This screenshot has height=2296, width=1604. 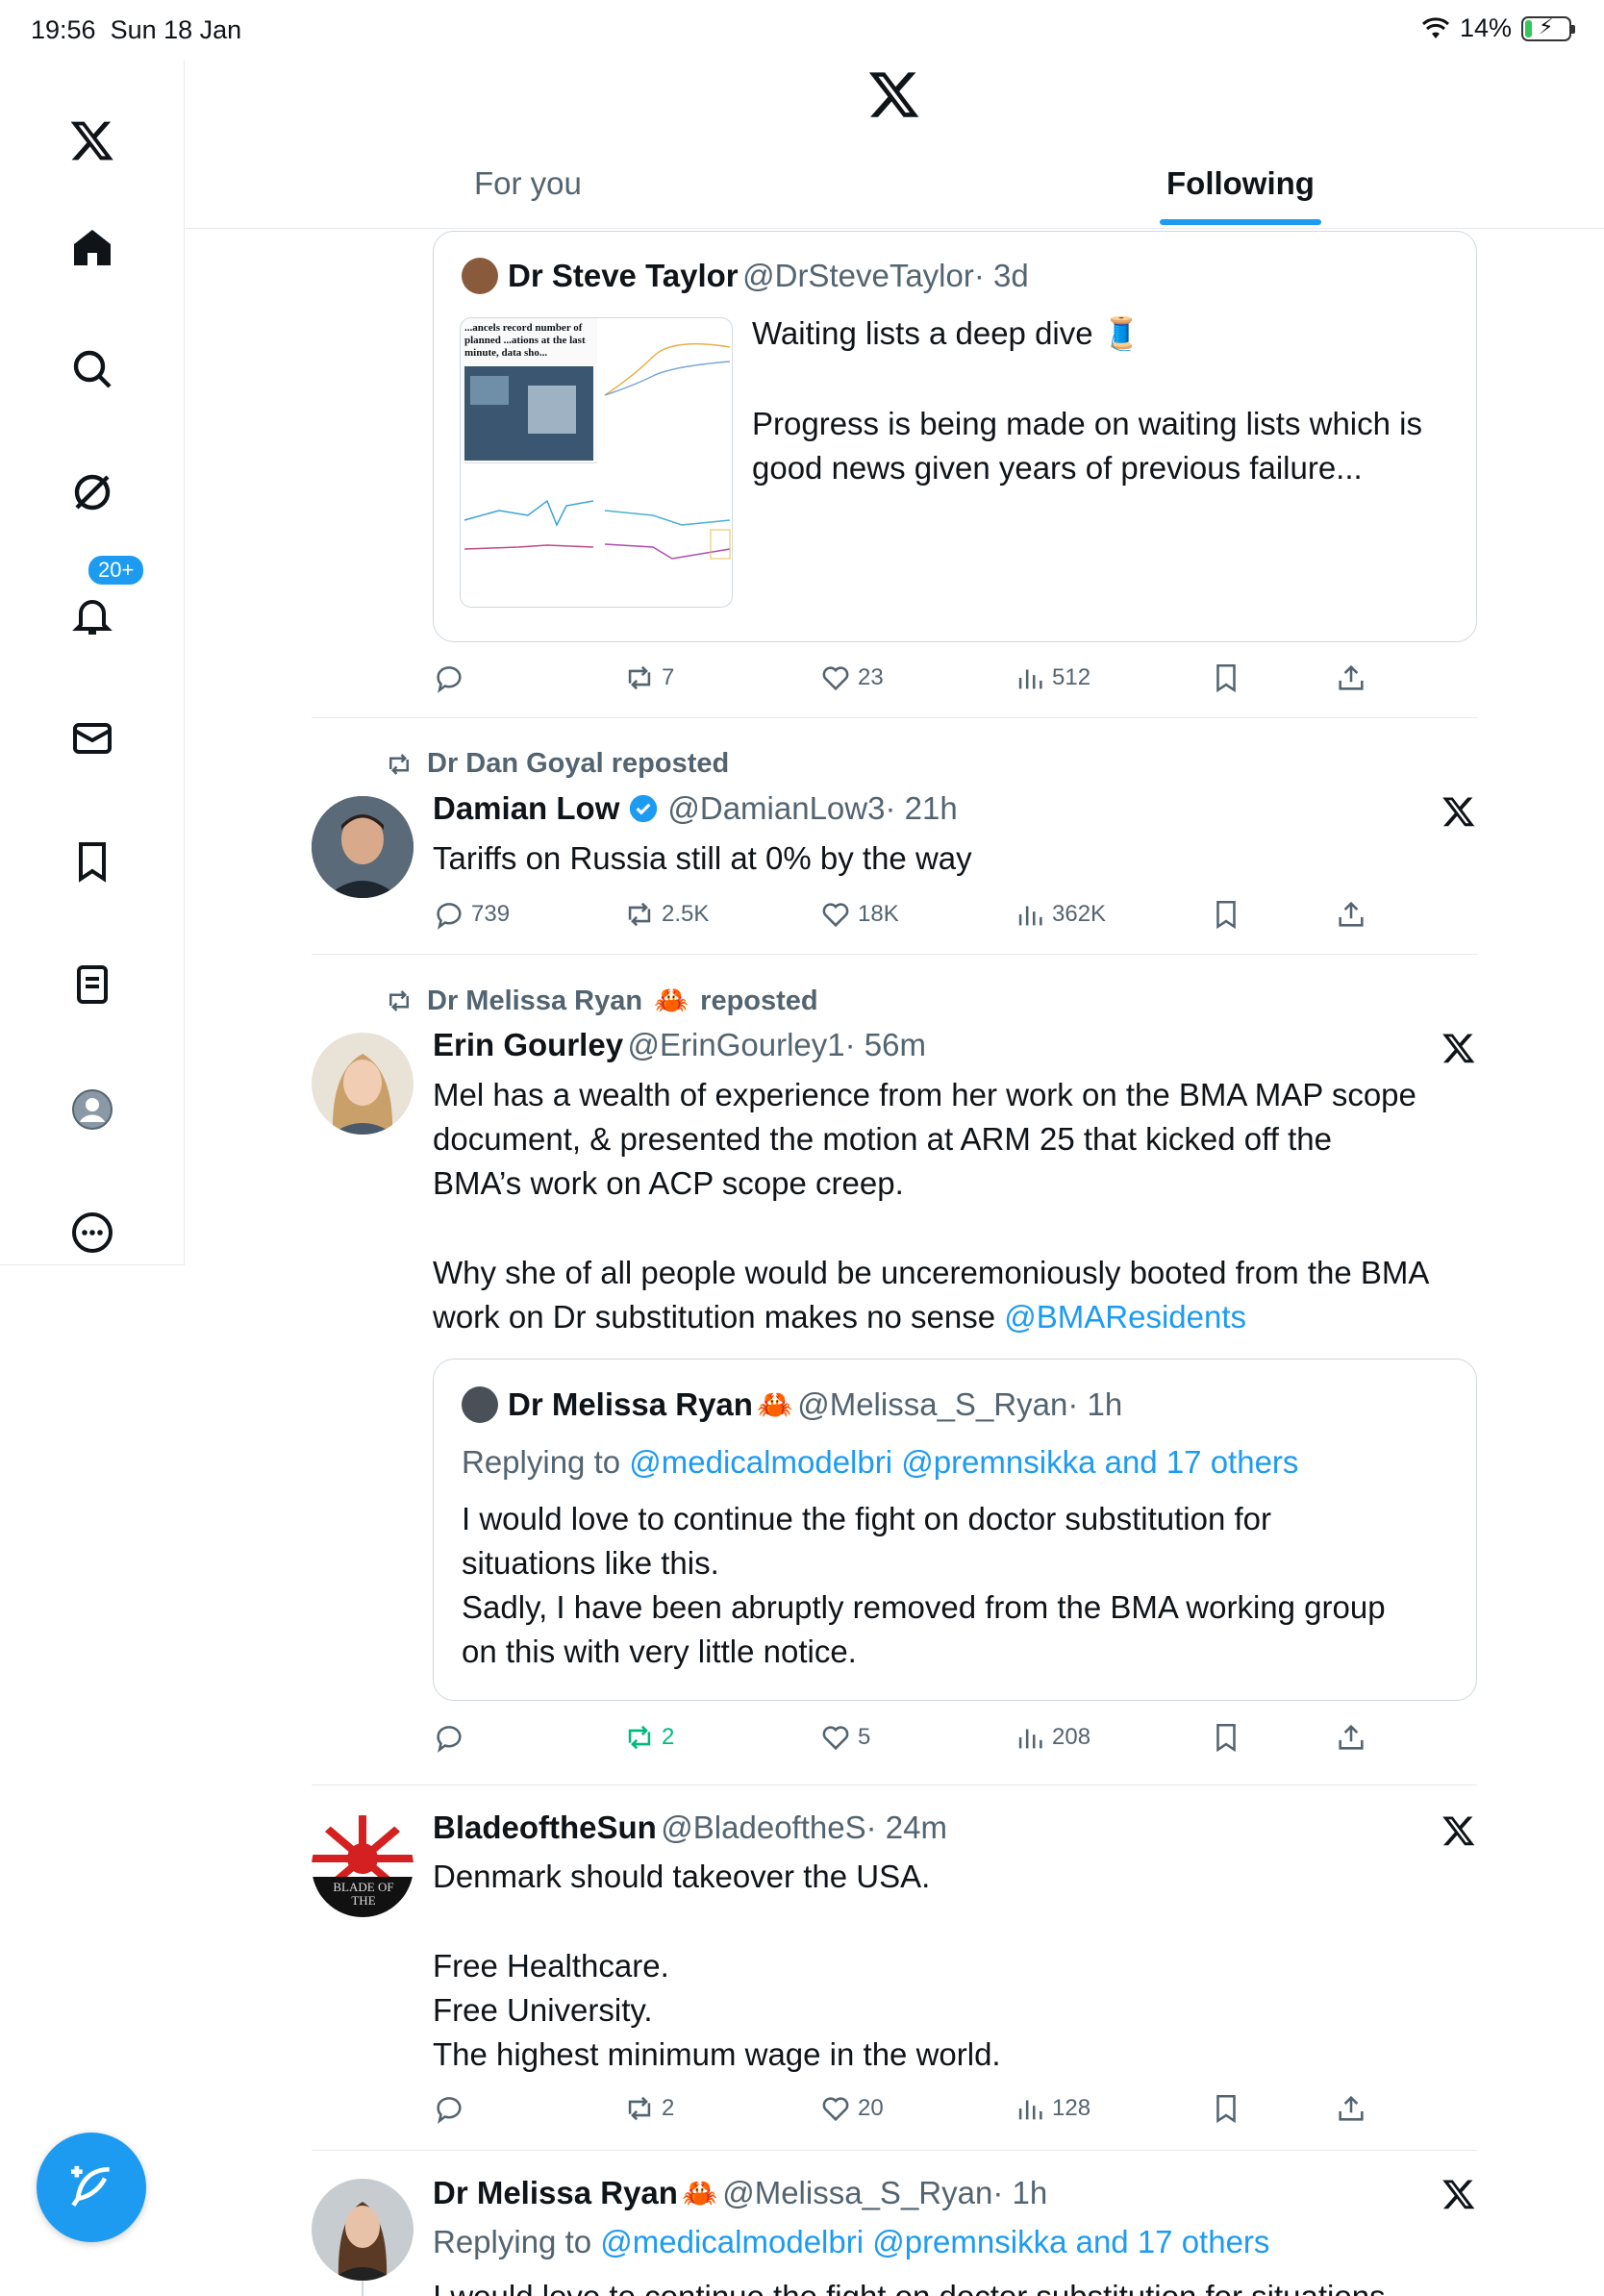 I want to click on feed-tabs: For you Following, so click(x=895, y=186).